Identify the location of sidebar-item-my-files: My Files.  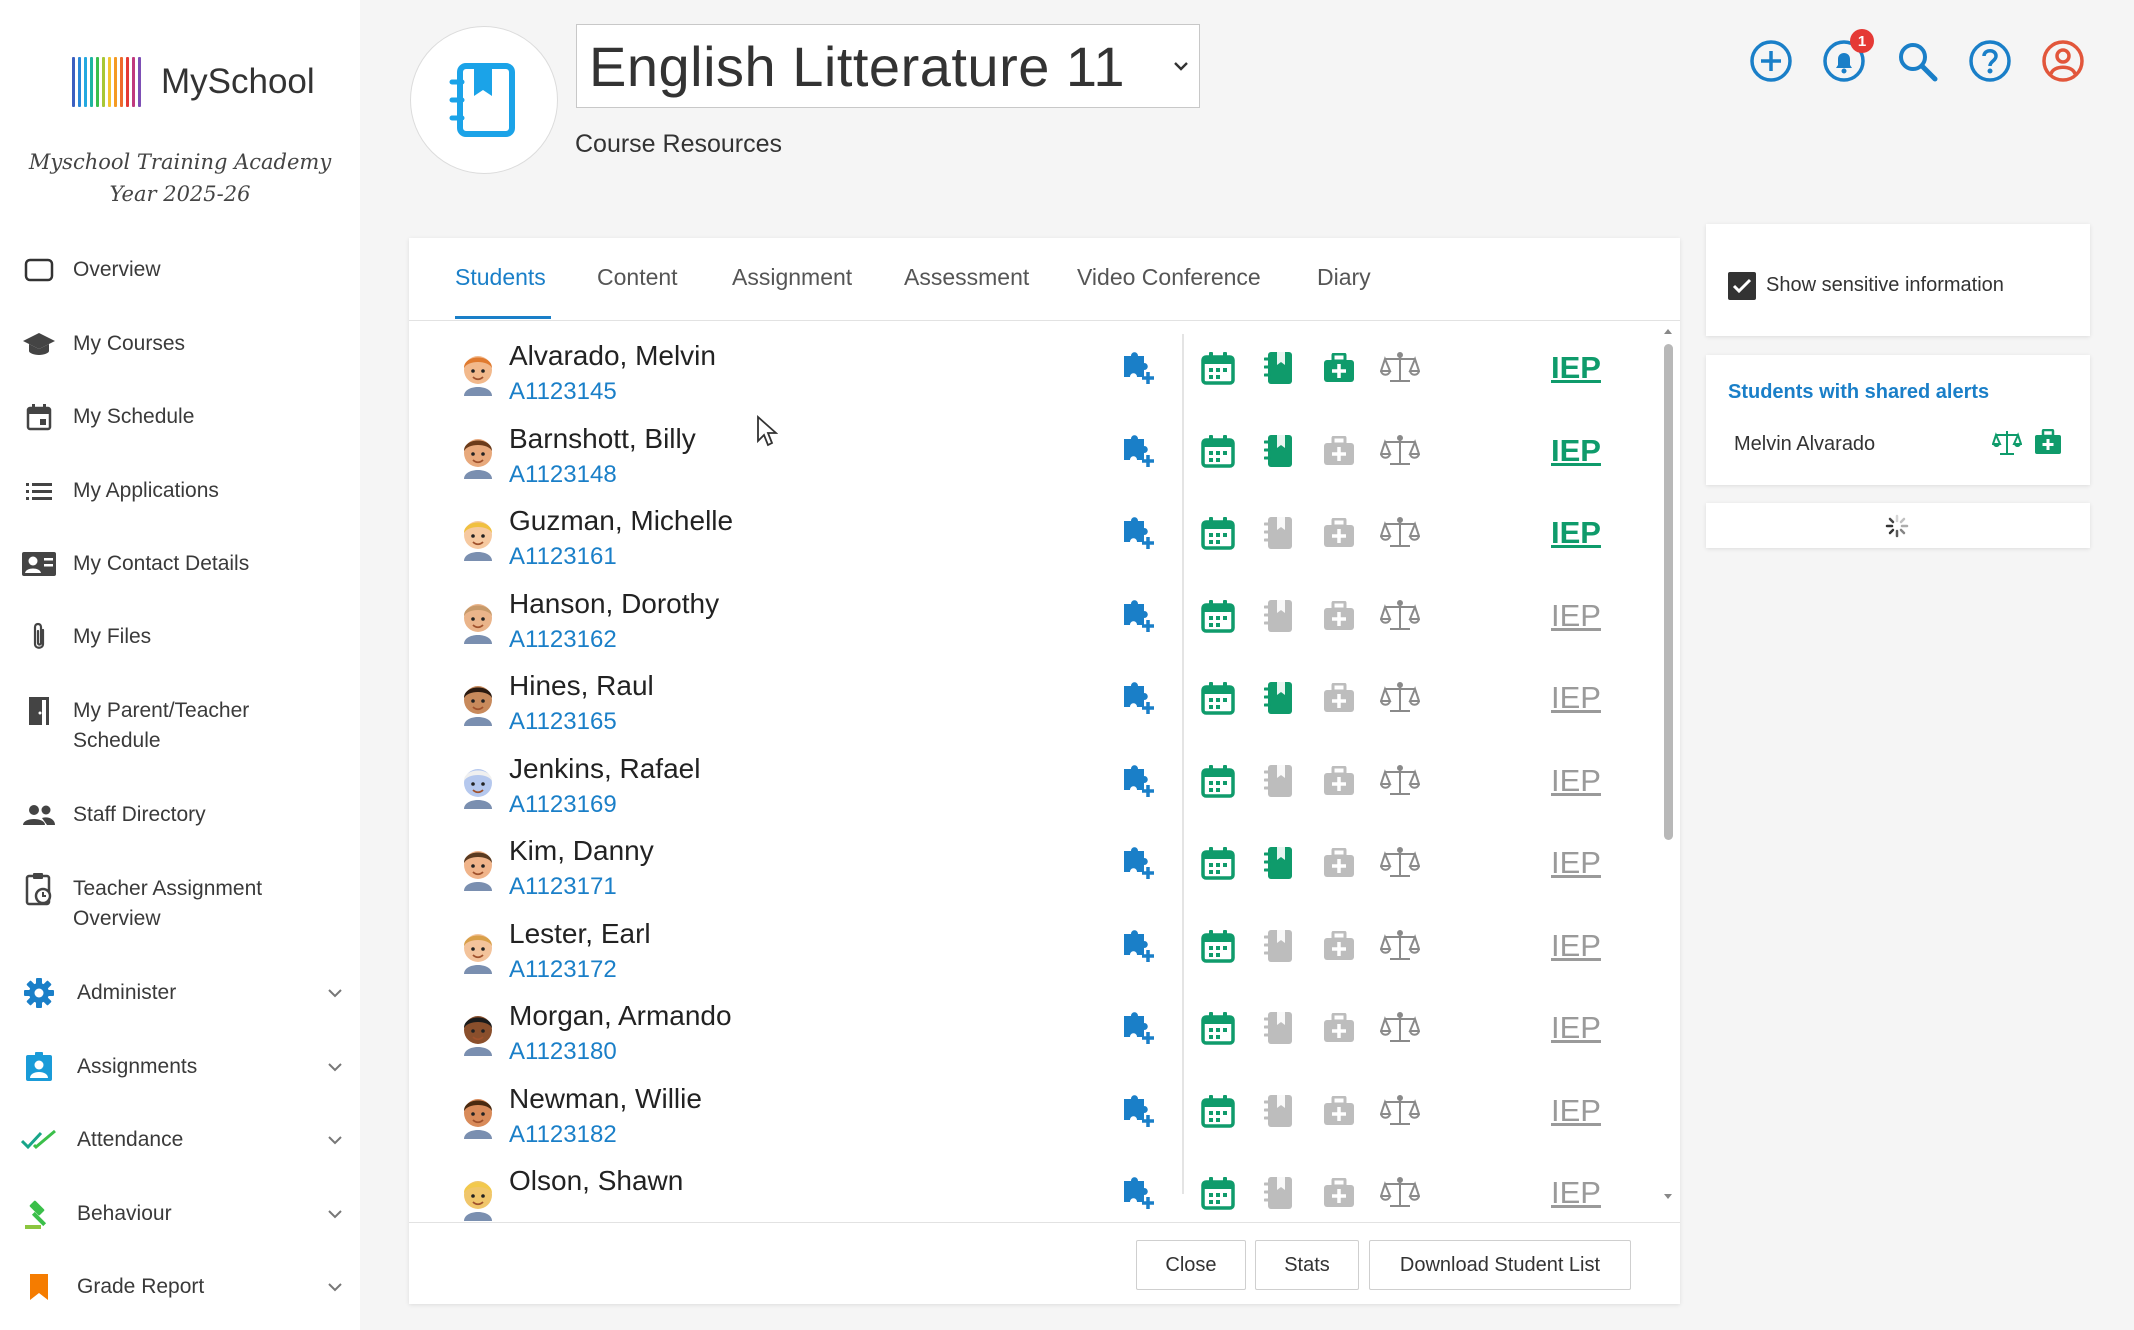
(85, 637).